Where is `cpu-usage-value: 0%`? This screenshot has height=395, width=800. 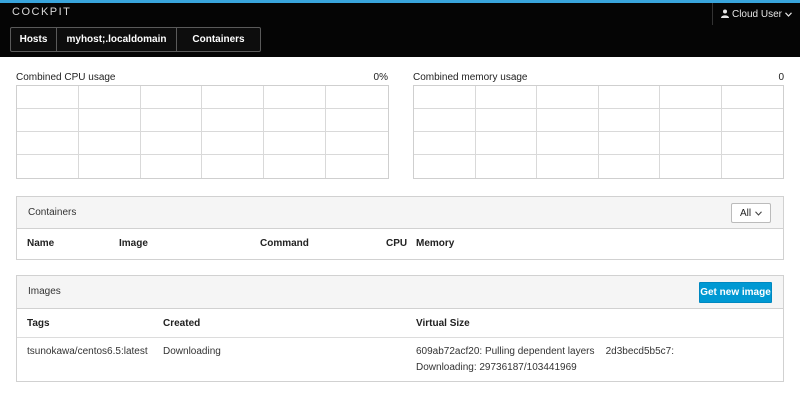
cpu-usage-value: 0% is located at coordinates (380, 77).